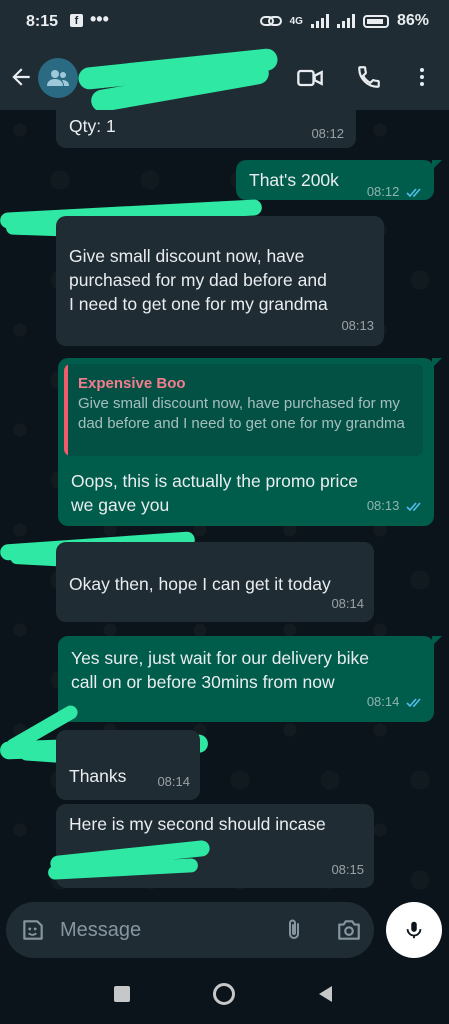 The image size is (449, 1024). Describe the element at coordinates (347, 869) in the screenshot. I see `message-time: 08:15` at that location.